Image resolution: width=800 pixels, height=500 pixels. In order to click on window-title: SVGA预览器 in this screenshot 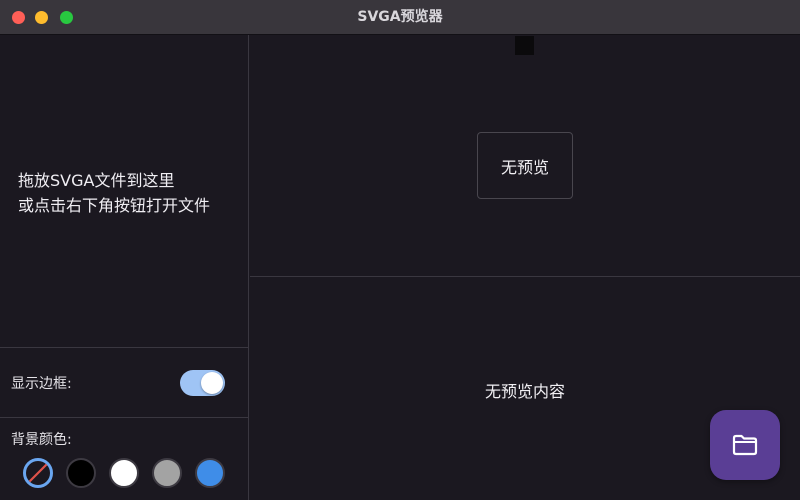, I will do `click(400, 17)`.